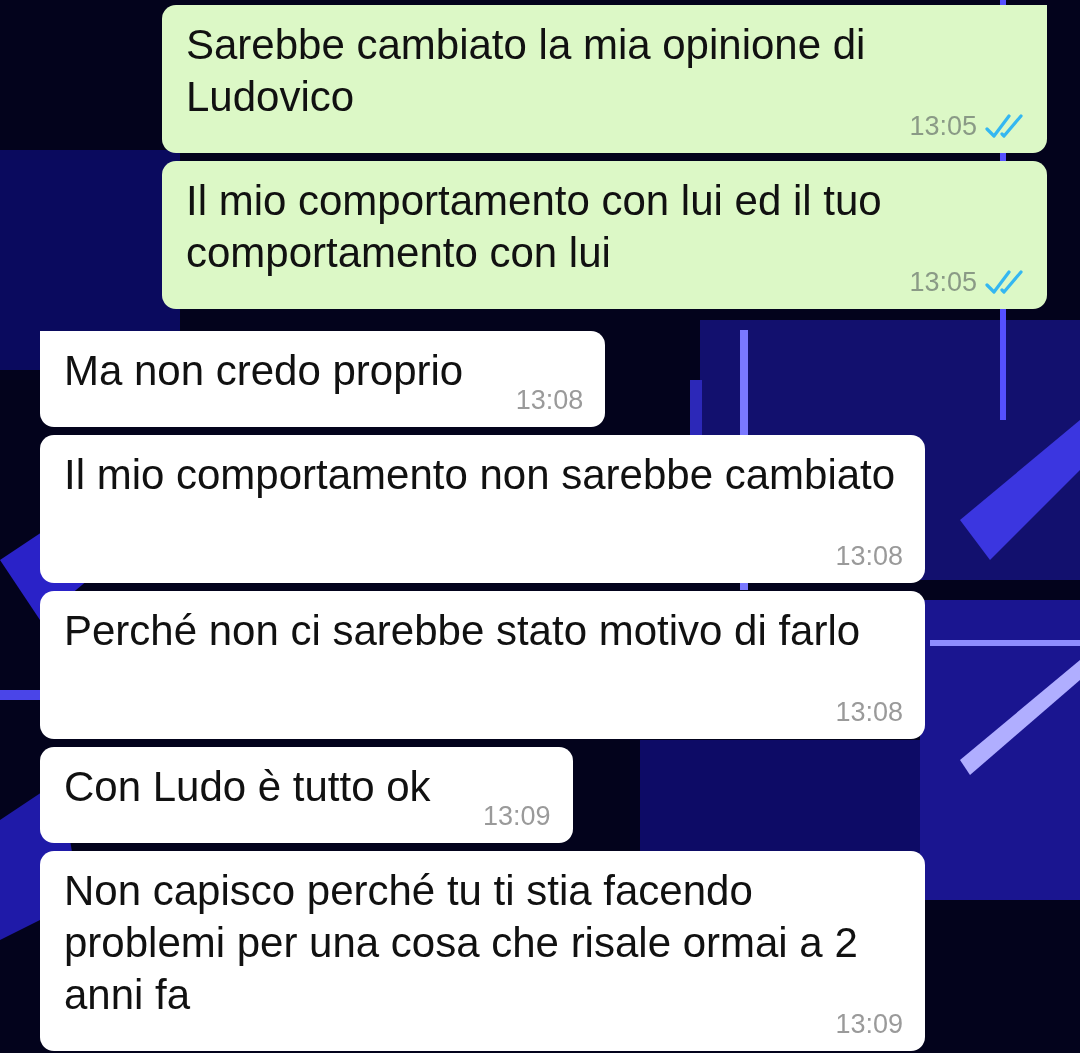 The height and width of the screenshot is (1053, 1080). Describe the element at coordinates (264, 370) in the screenshot. I see `message-text: Ma non credo proprio` at that location.